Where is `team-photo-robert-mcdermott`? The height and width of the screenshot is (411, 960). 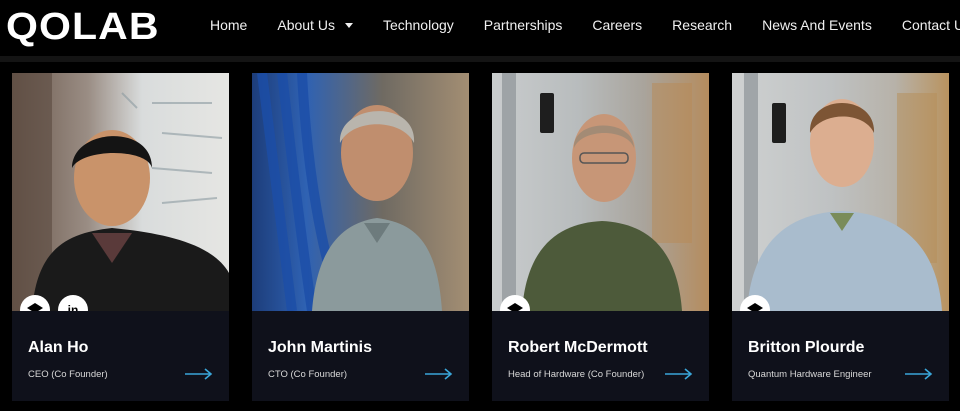 team-photo-robert-mcdermott is located at coordinates (600, 192).